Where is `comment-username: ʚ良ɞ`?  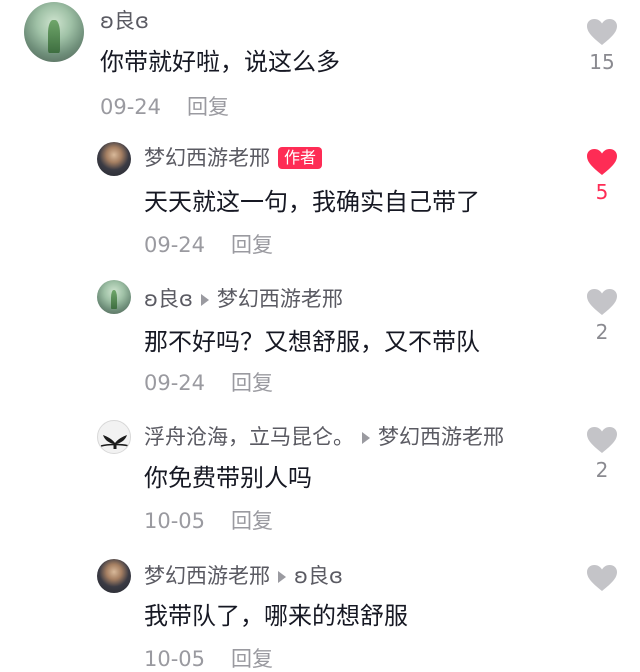
comment-username: ʚ良ɞ is located at coordinates (124, 21).